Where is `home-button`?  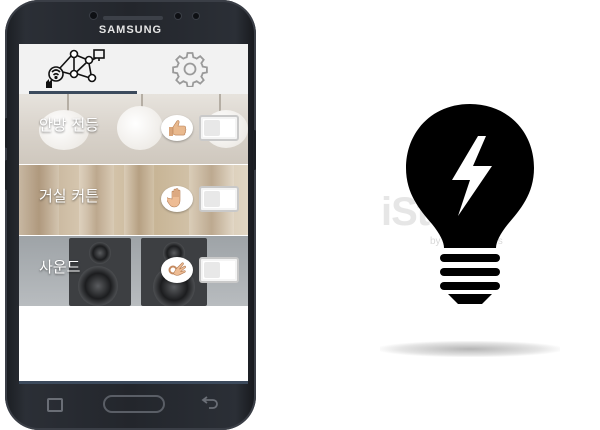
home-button is located at coordinates (134, 404).